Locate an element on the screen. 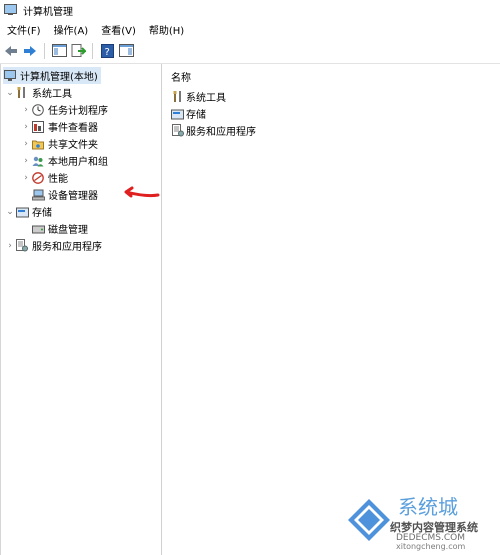 This screenshot has width=500, height=555. clock-icon is located at coordinates (38, 110).